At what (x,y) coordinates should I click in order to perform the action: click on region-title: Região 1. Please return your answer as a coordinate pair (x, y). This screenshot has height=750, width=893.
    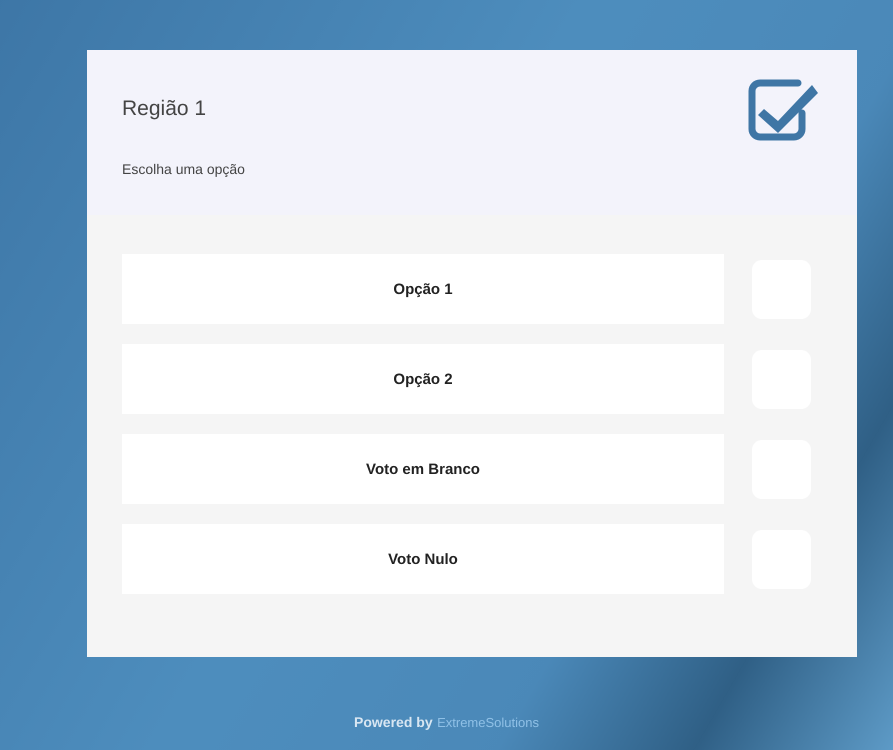
    Looking at the image, I should click on (165, 109).